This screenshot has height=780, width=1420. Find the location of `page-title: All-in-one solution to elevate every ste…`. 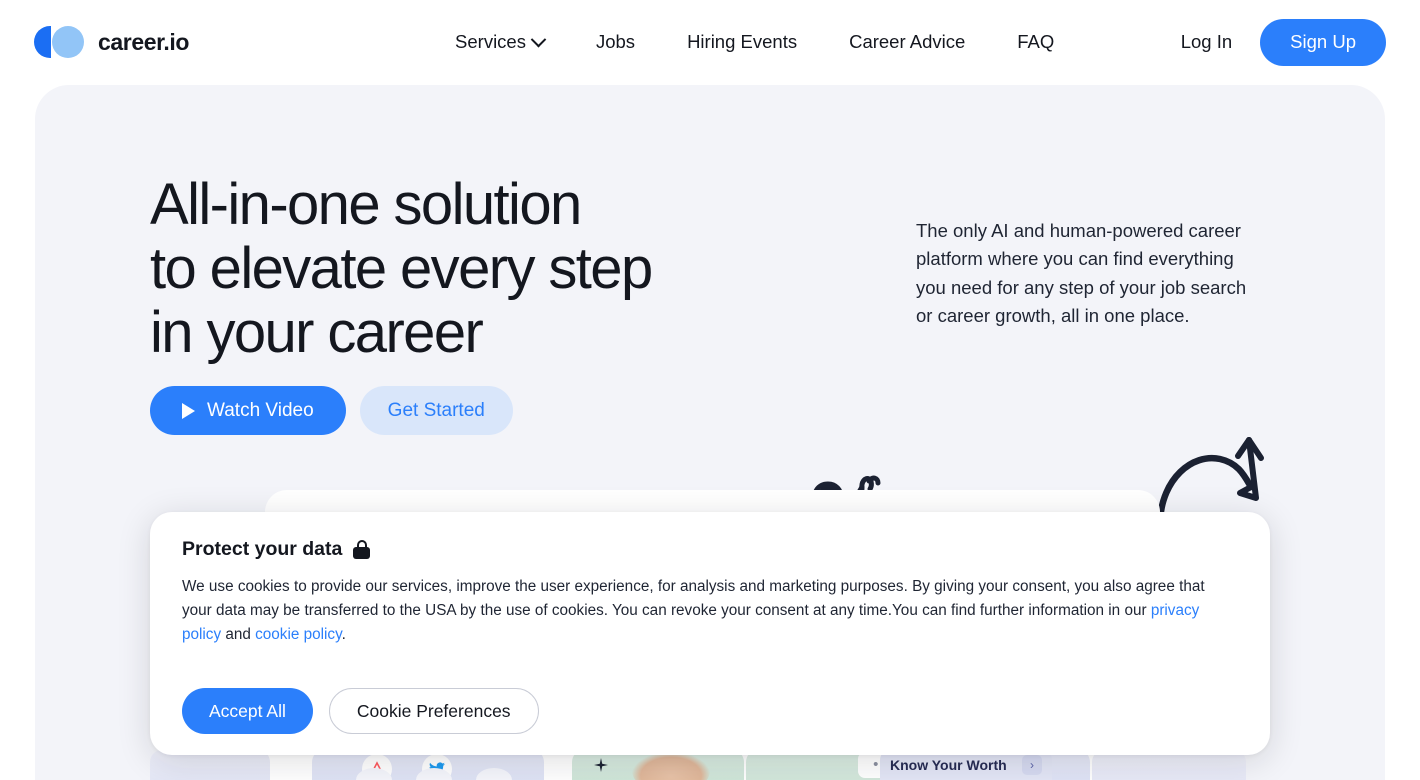

page-title: All-in-one solution to elevate every ste… is located at coordinates (401, 268).